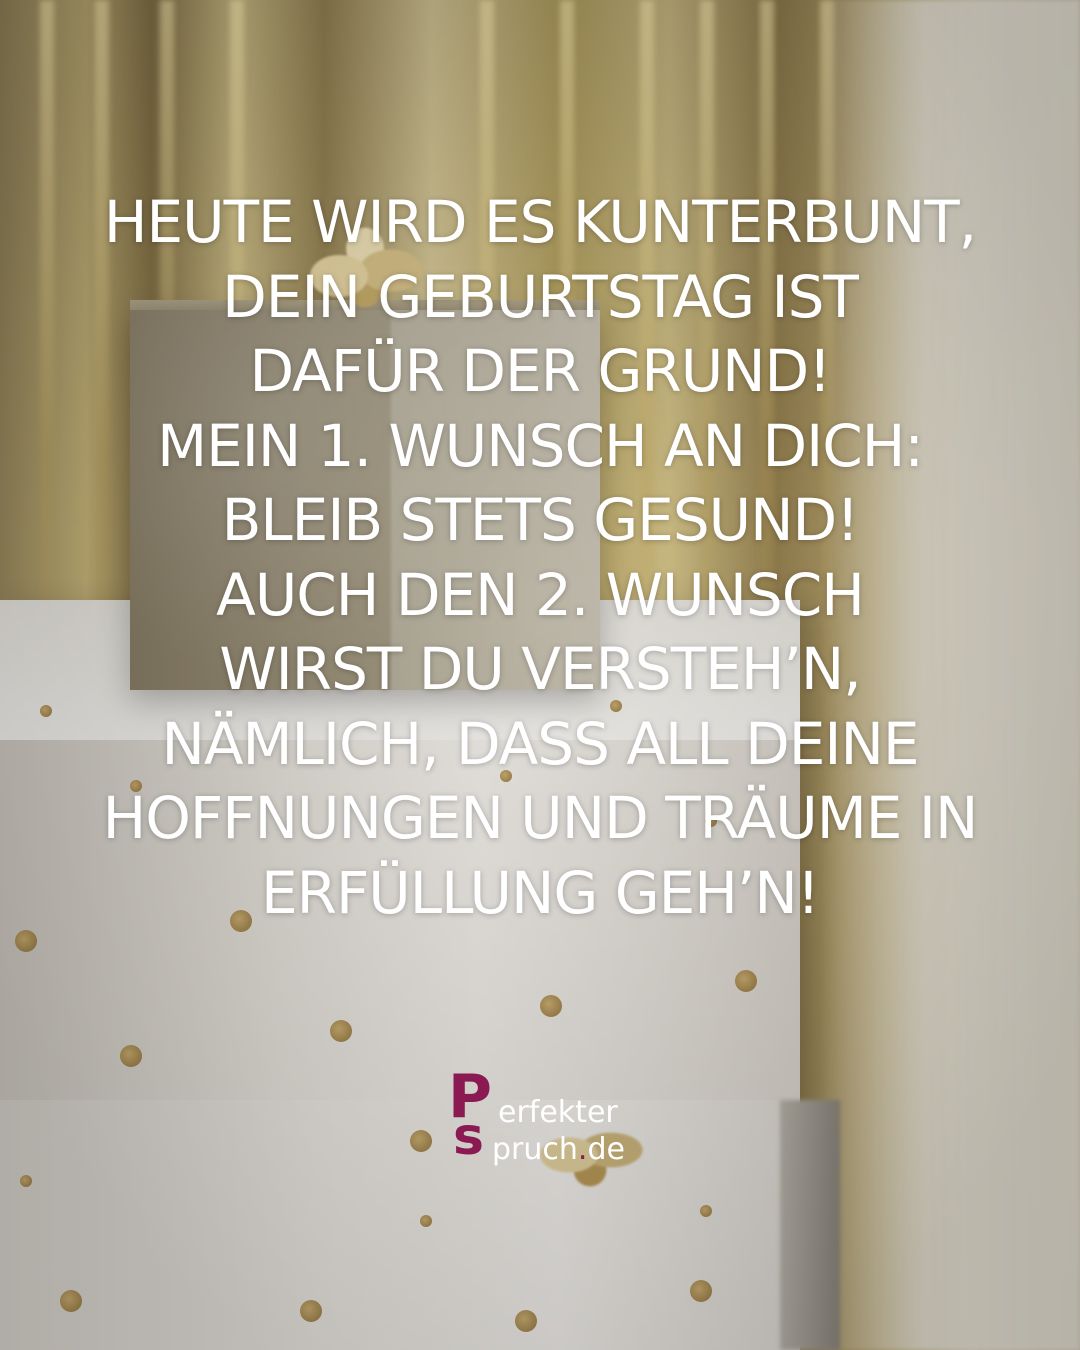  Describe the element at coordinates (540, 669) in the screenshot. I see `quote-line: WIRST DU VERSTEH’N,` at that location.